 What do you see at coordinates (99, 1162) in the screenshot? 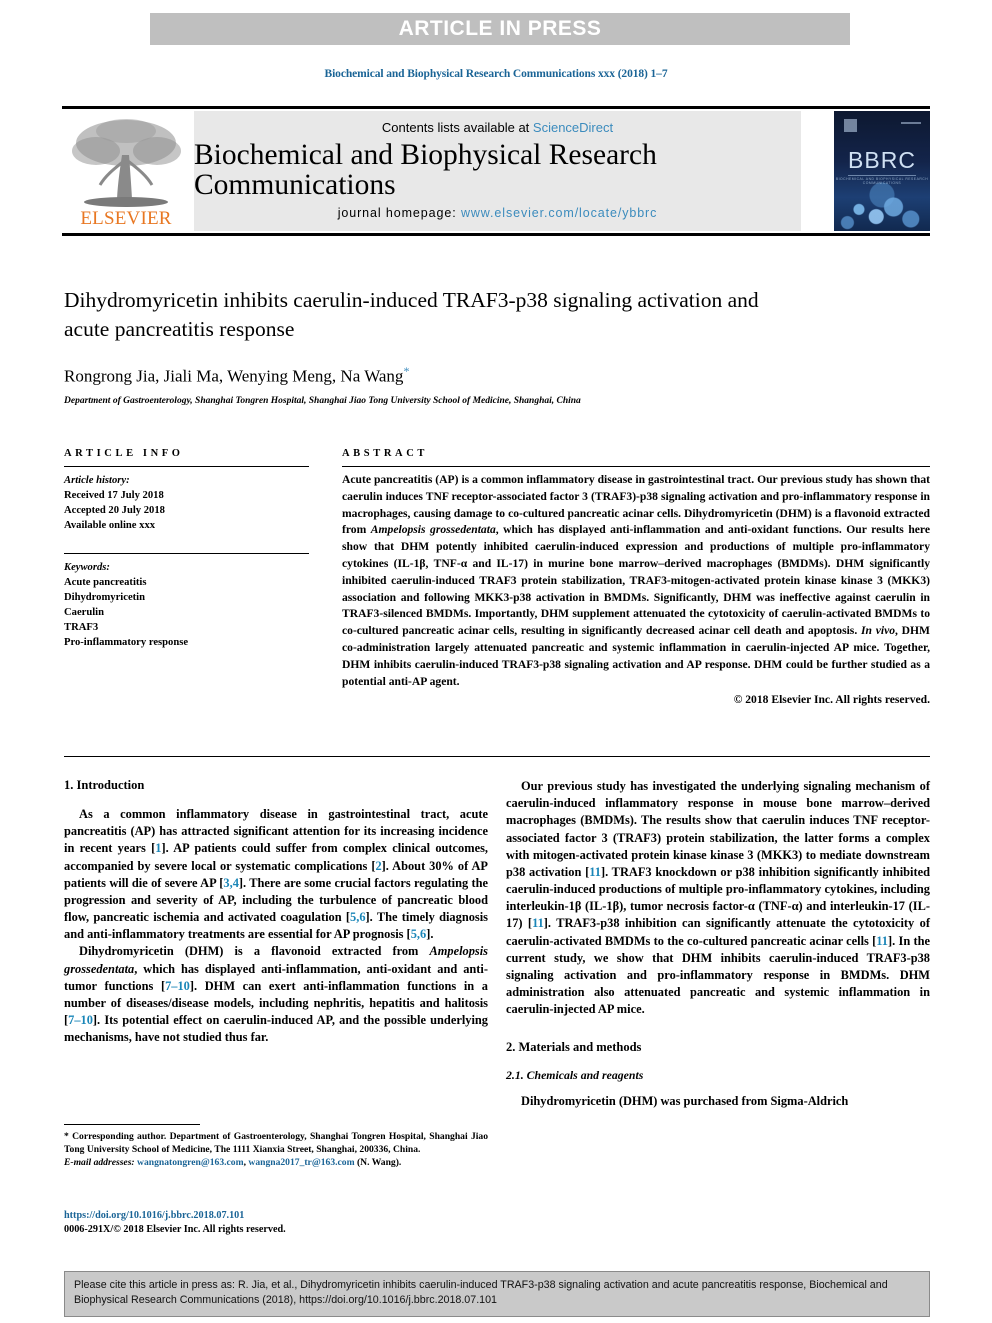
I see `email-label: E-mail addresses:` at bounding box center [99, 1162].